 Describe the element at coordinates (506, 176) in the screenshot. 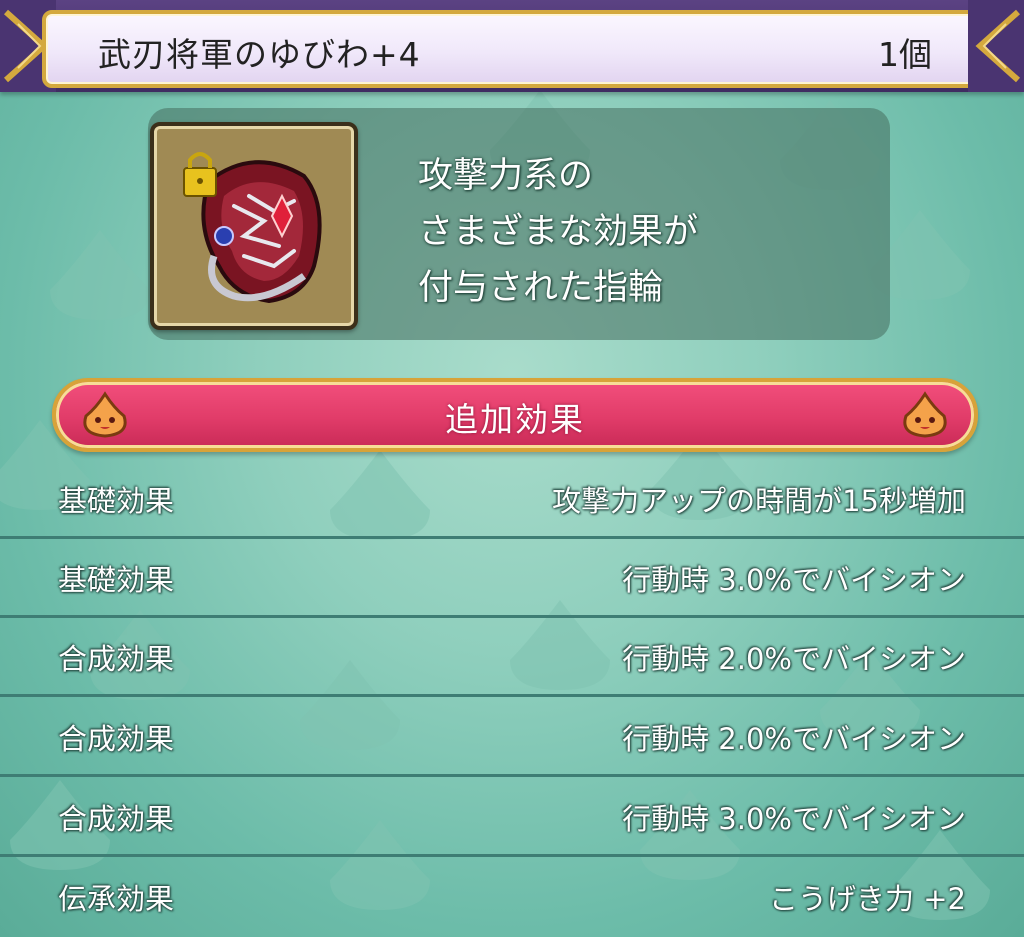

I see `description-line: 攻撃力系の` at that location.